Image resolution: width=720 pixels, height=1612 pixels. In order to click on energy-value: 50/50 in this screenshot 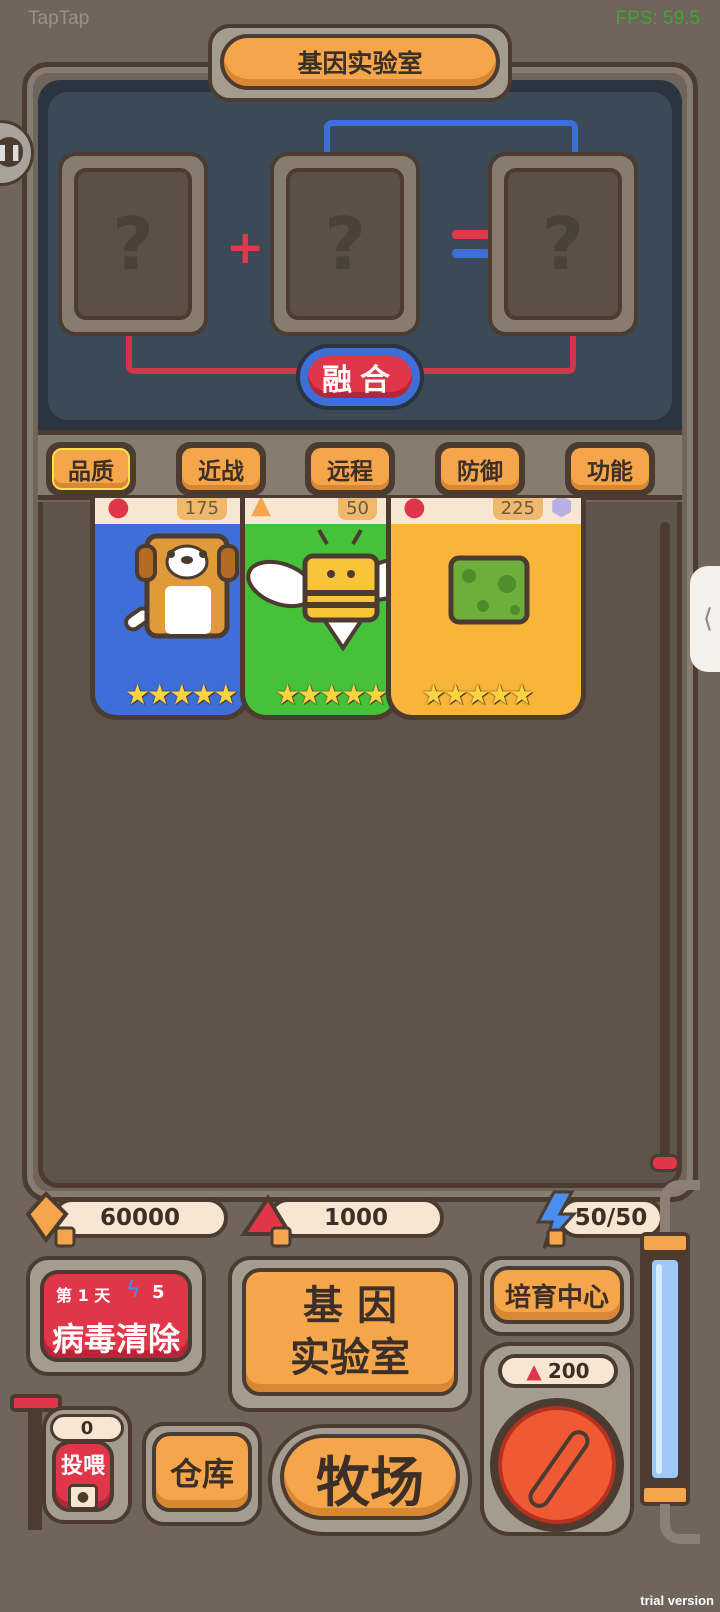, I will do `click(611, 1218)`.